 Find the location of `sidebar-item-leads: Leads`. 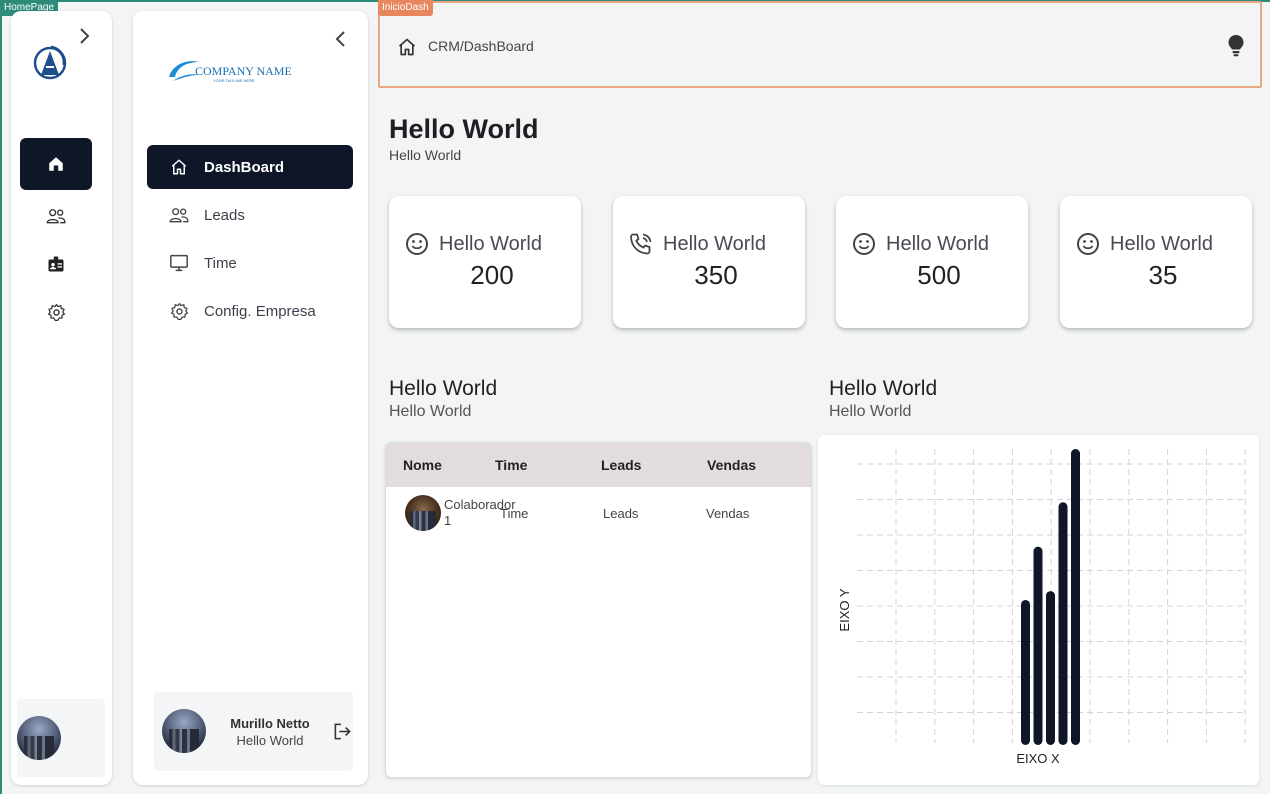

sidebar-item-leads: Leads is located at coordinates (250, 215).